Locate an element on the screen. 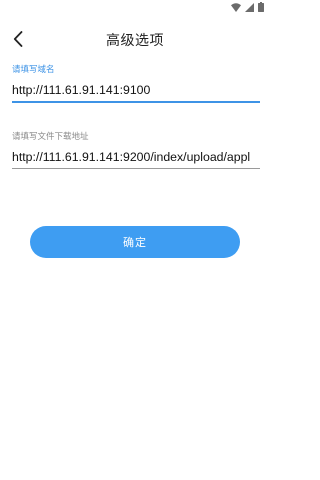  download-url-field-underline is located at coordinates (136, 168).